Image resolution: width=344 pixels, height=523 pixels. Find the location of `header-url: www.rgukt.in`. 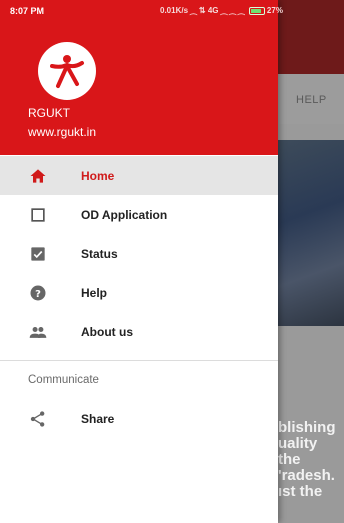

header-url: www.rgukt.in is located at coordinates (62, 132).